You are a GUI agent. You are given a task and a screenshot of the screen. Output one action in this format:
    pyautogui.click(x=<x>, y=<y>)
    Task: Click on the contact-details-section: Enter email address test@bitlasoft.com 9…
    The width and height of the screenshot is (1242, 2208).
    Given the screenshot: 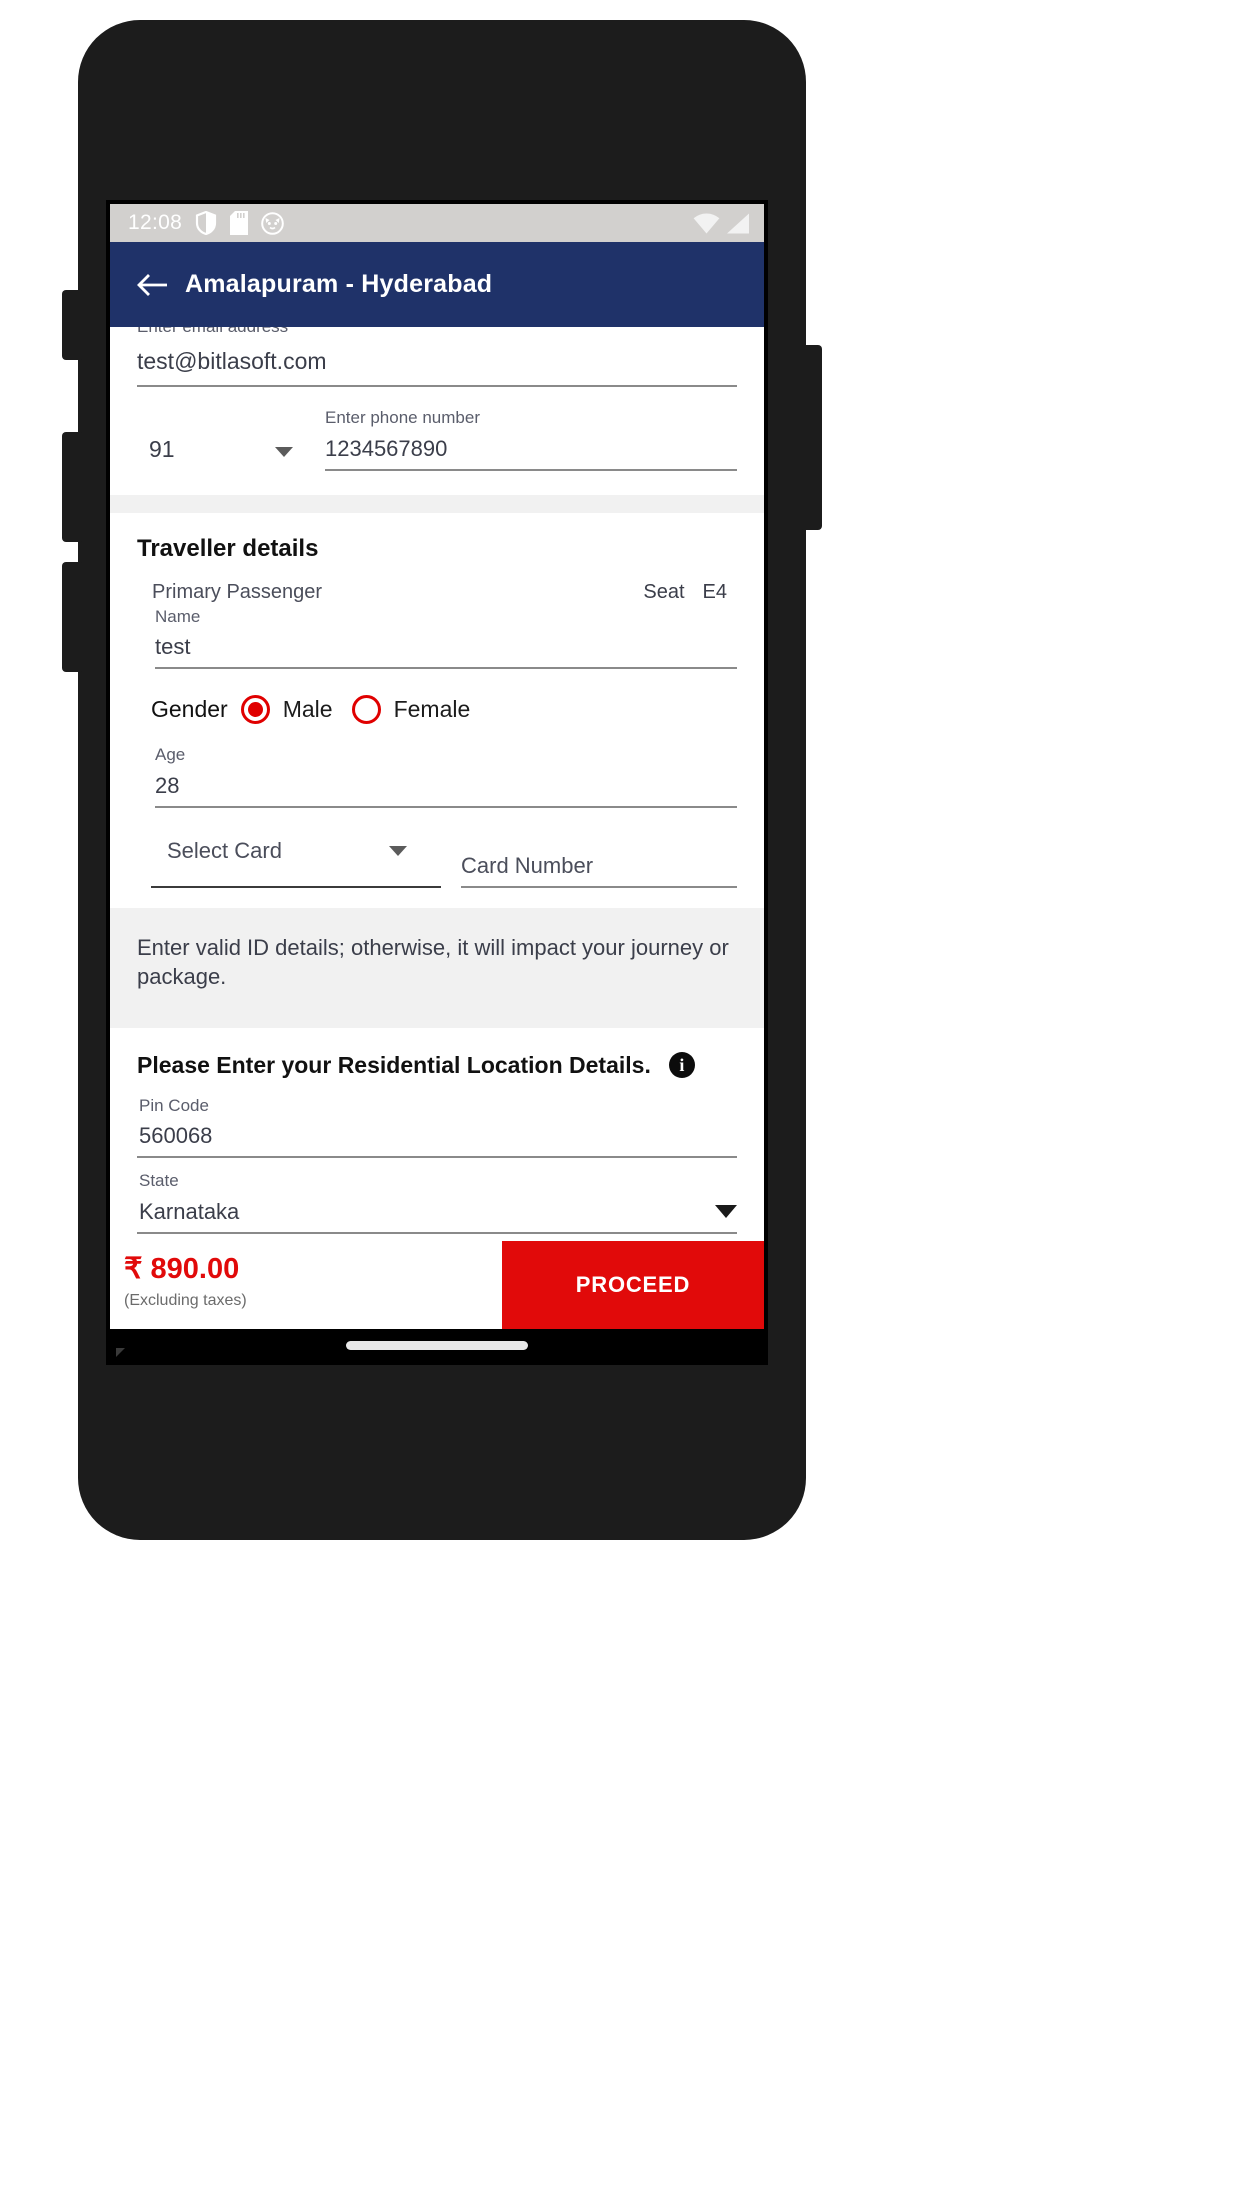 What is the action you would take?
    pyautogui.click(x=437, y=411)
    